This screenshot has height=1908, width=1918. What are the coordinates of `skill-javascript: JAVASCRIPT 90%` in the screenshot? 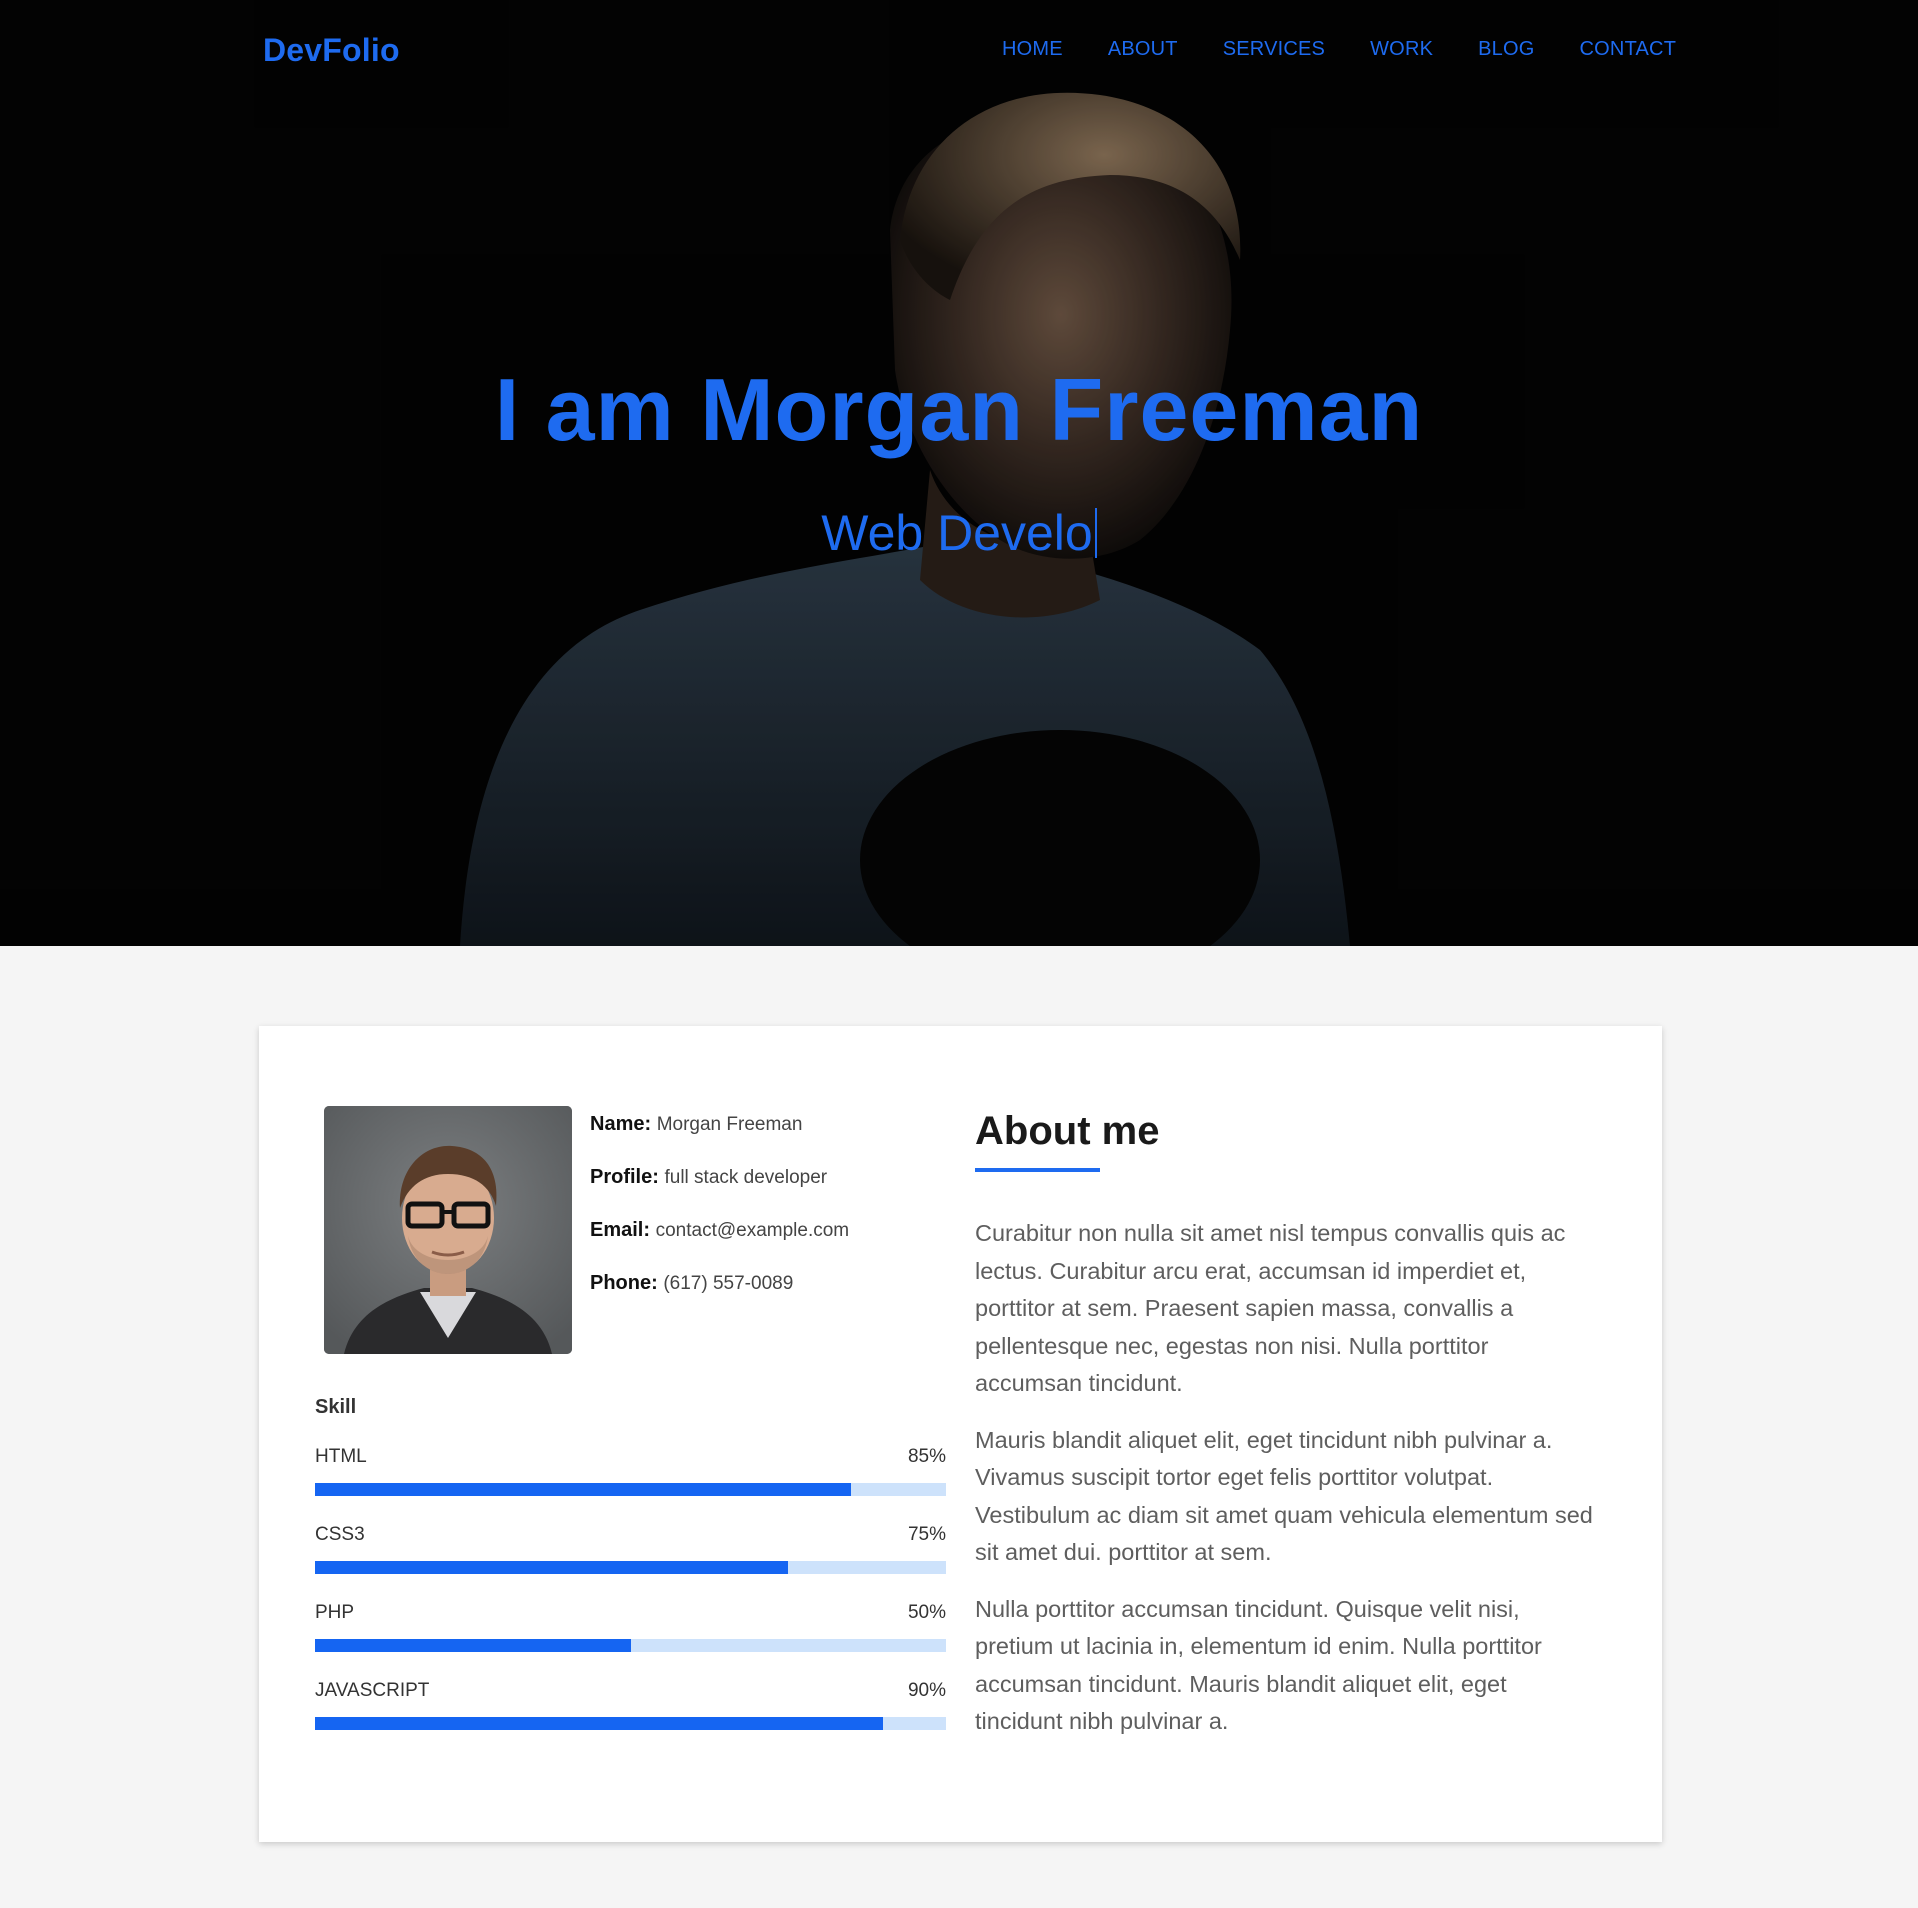 It's located at (630, 1719).